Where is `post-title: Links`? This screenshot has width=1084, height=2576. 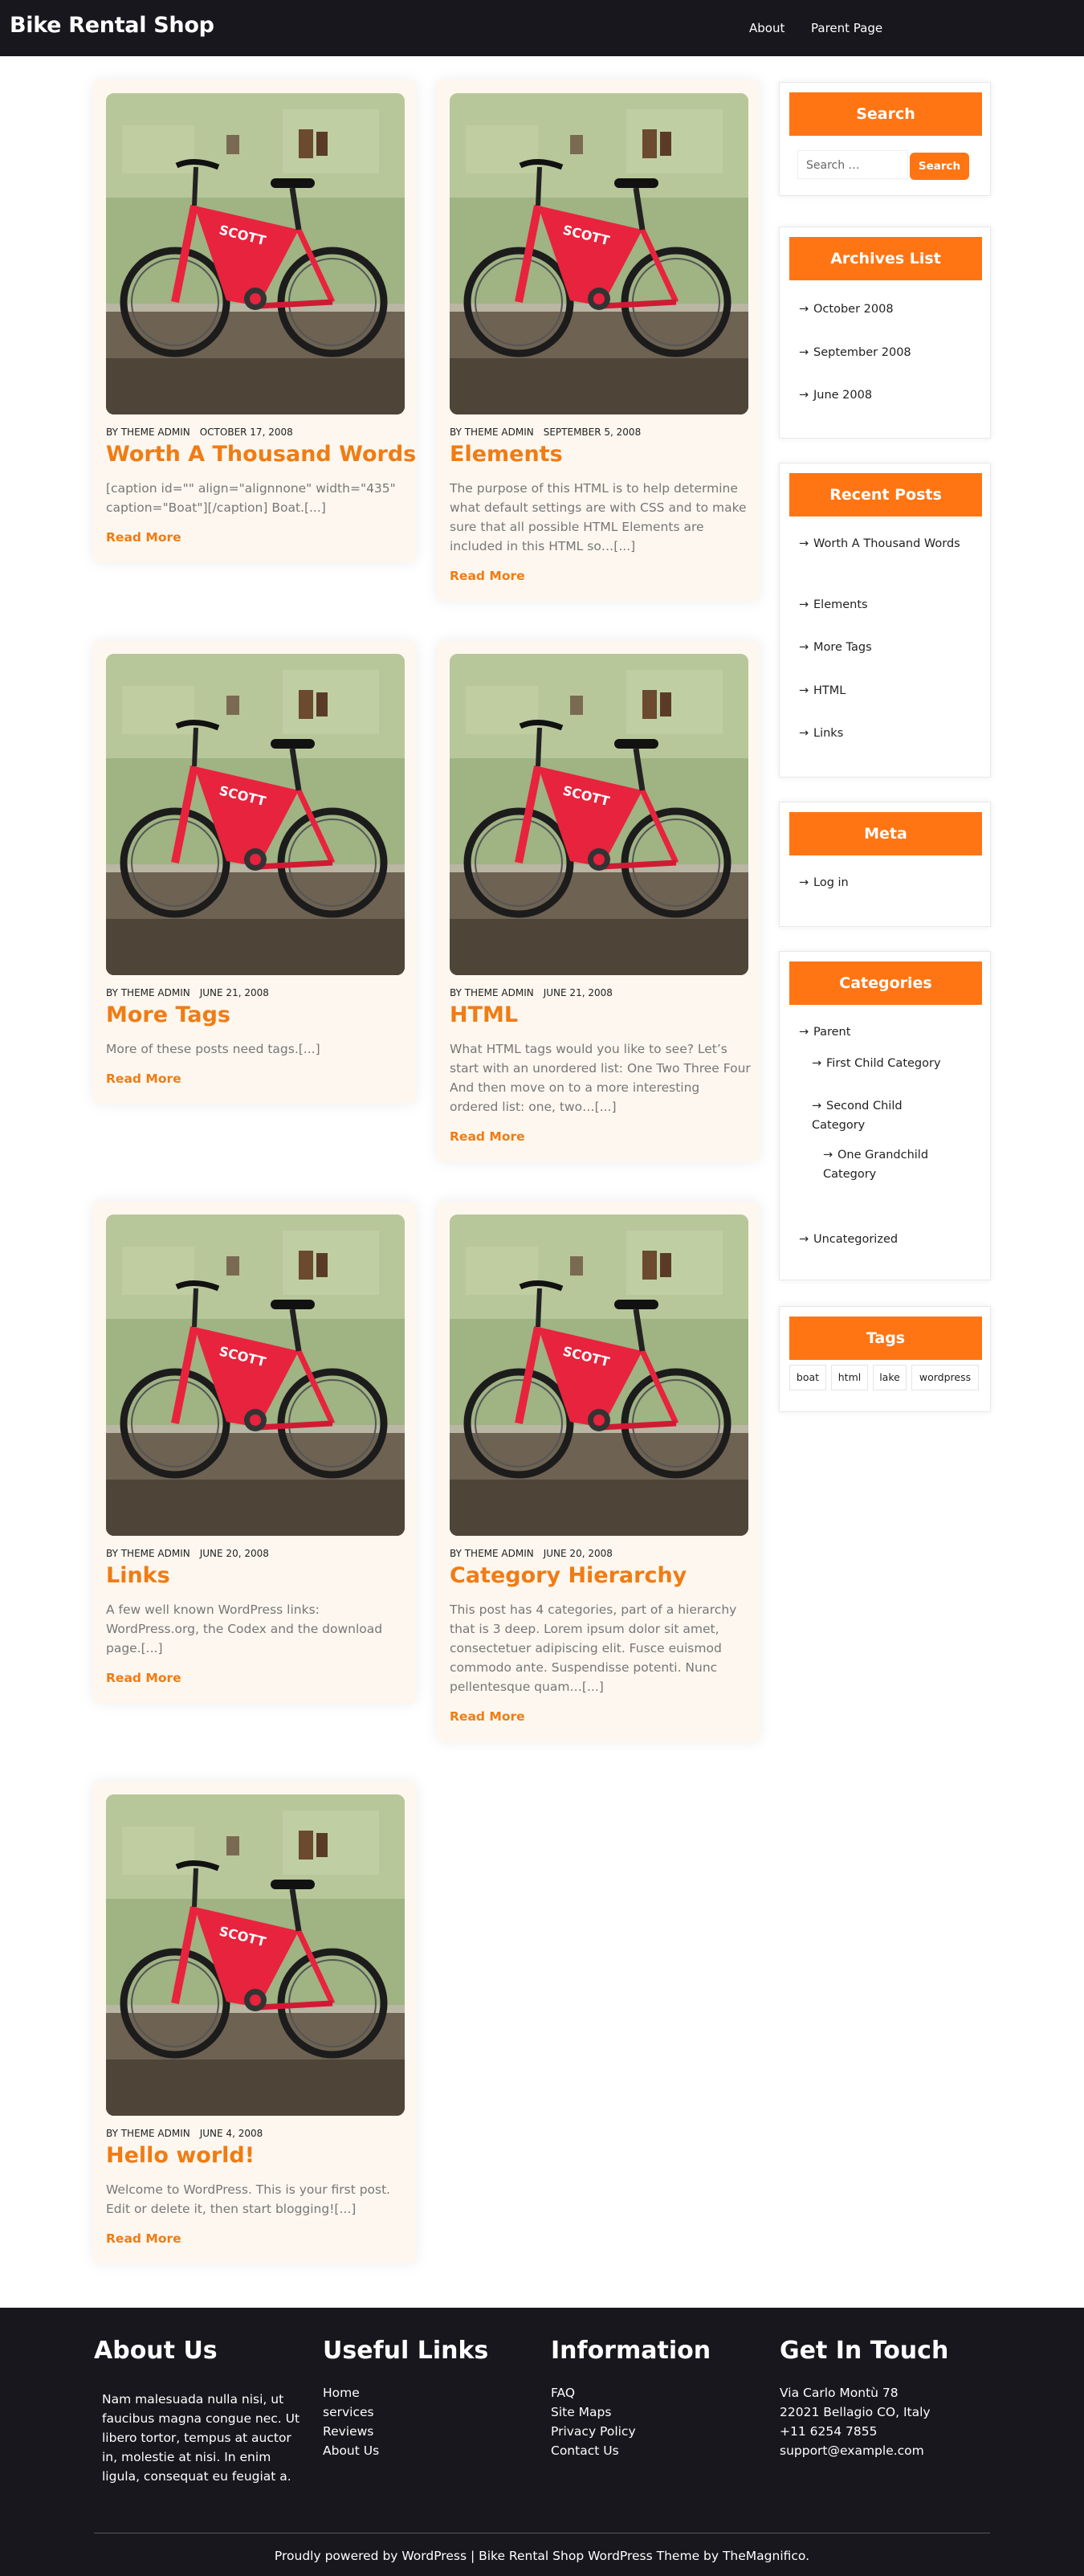 post-title: Links is located at coordinates (138, 1575).